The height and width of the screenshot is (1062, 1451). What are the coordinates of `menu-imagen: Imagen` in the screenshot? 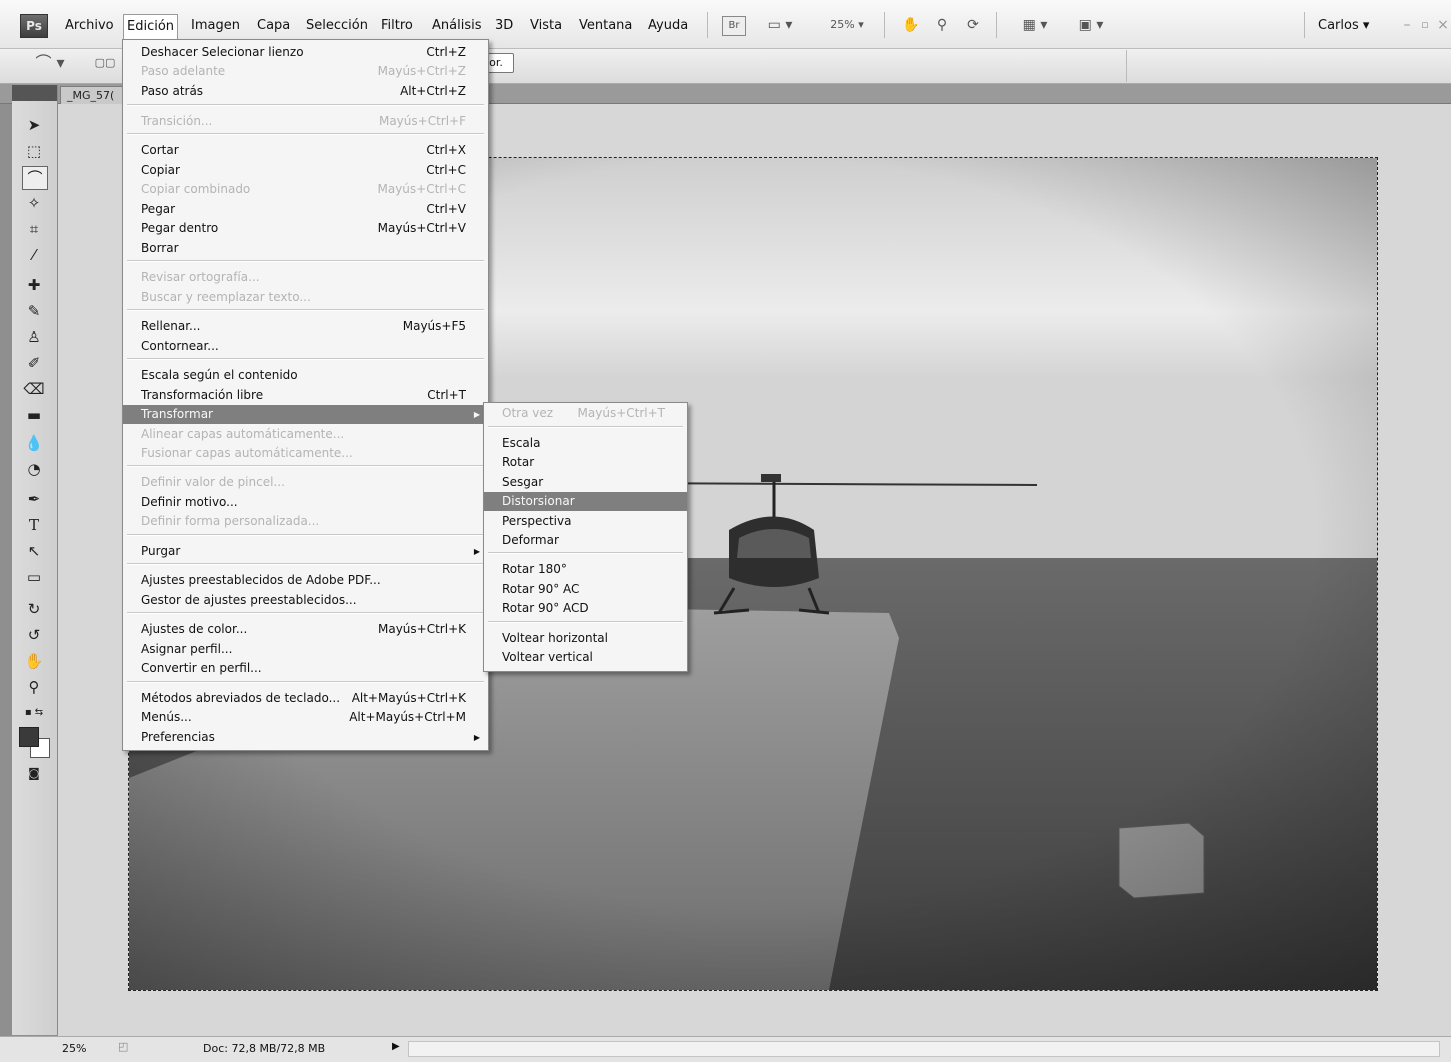 It's located at (215, 26).